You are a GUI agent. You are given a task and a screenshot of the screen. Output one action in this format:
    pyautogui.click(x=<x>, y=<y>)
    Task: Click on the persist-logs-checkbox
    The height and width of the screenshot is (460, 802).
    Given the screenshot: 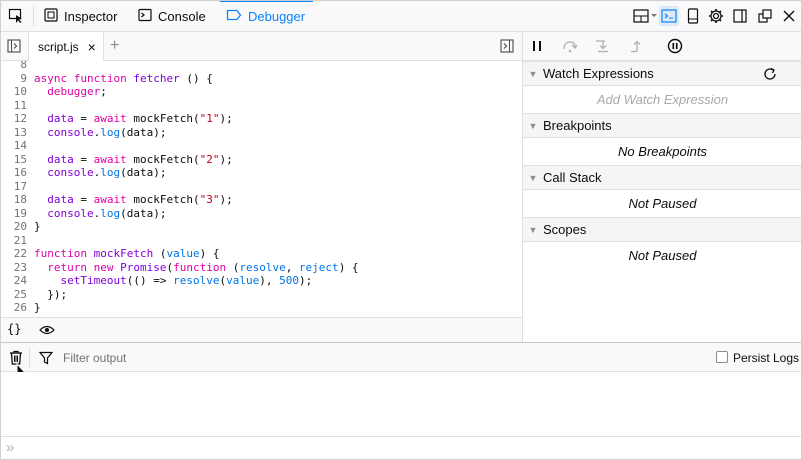 What is the action you would take?
    pyautogui.click(x=722, y=357)
    